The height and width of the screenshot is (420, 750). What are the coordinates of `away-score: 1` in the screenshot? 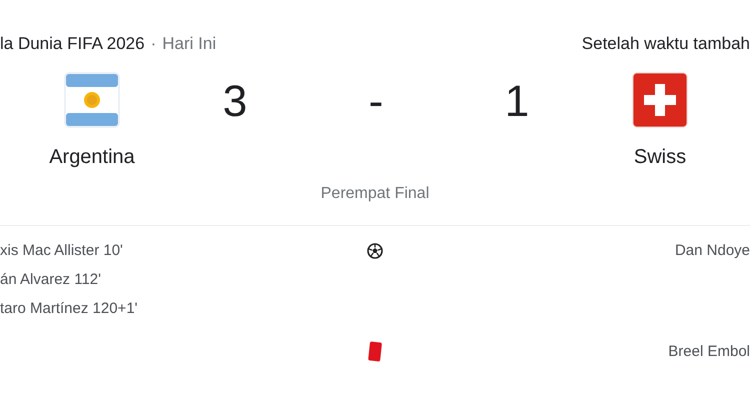 It's located at (517, 102).